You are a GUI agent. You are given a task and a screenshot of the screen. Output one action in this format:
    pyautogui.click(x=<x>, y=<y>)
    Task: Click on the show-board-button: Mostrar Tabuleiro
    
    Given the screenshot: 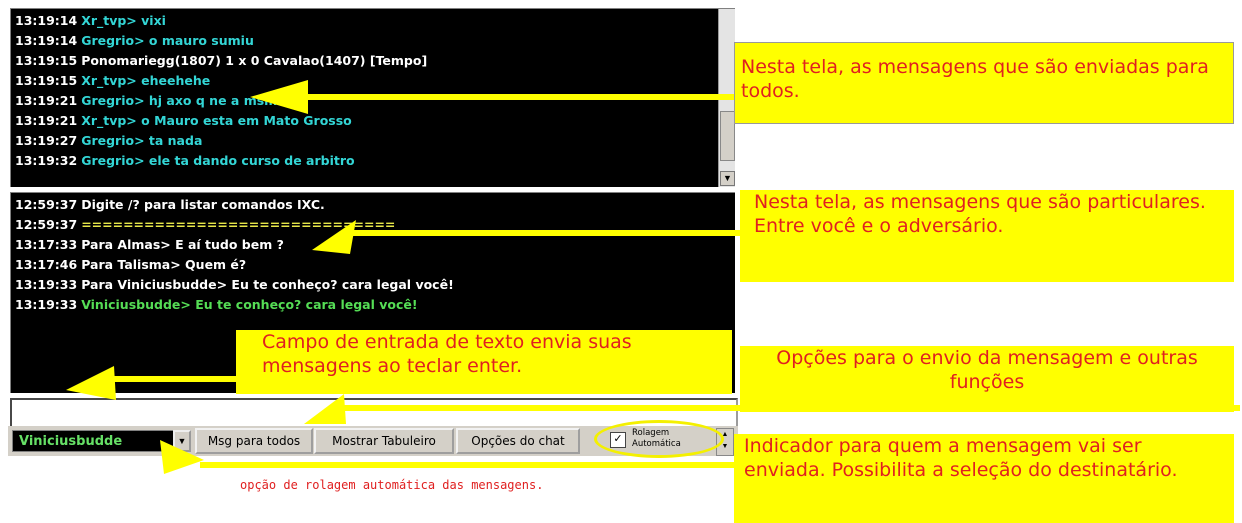 What is the action you would take?
    pyautogui.click(x=384, y=441)
    